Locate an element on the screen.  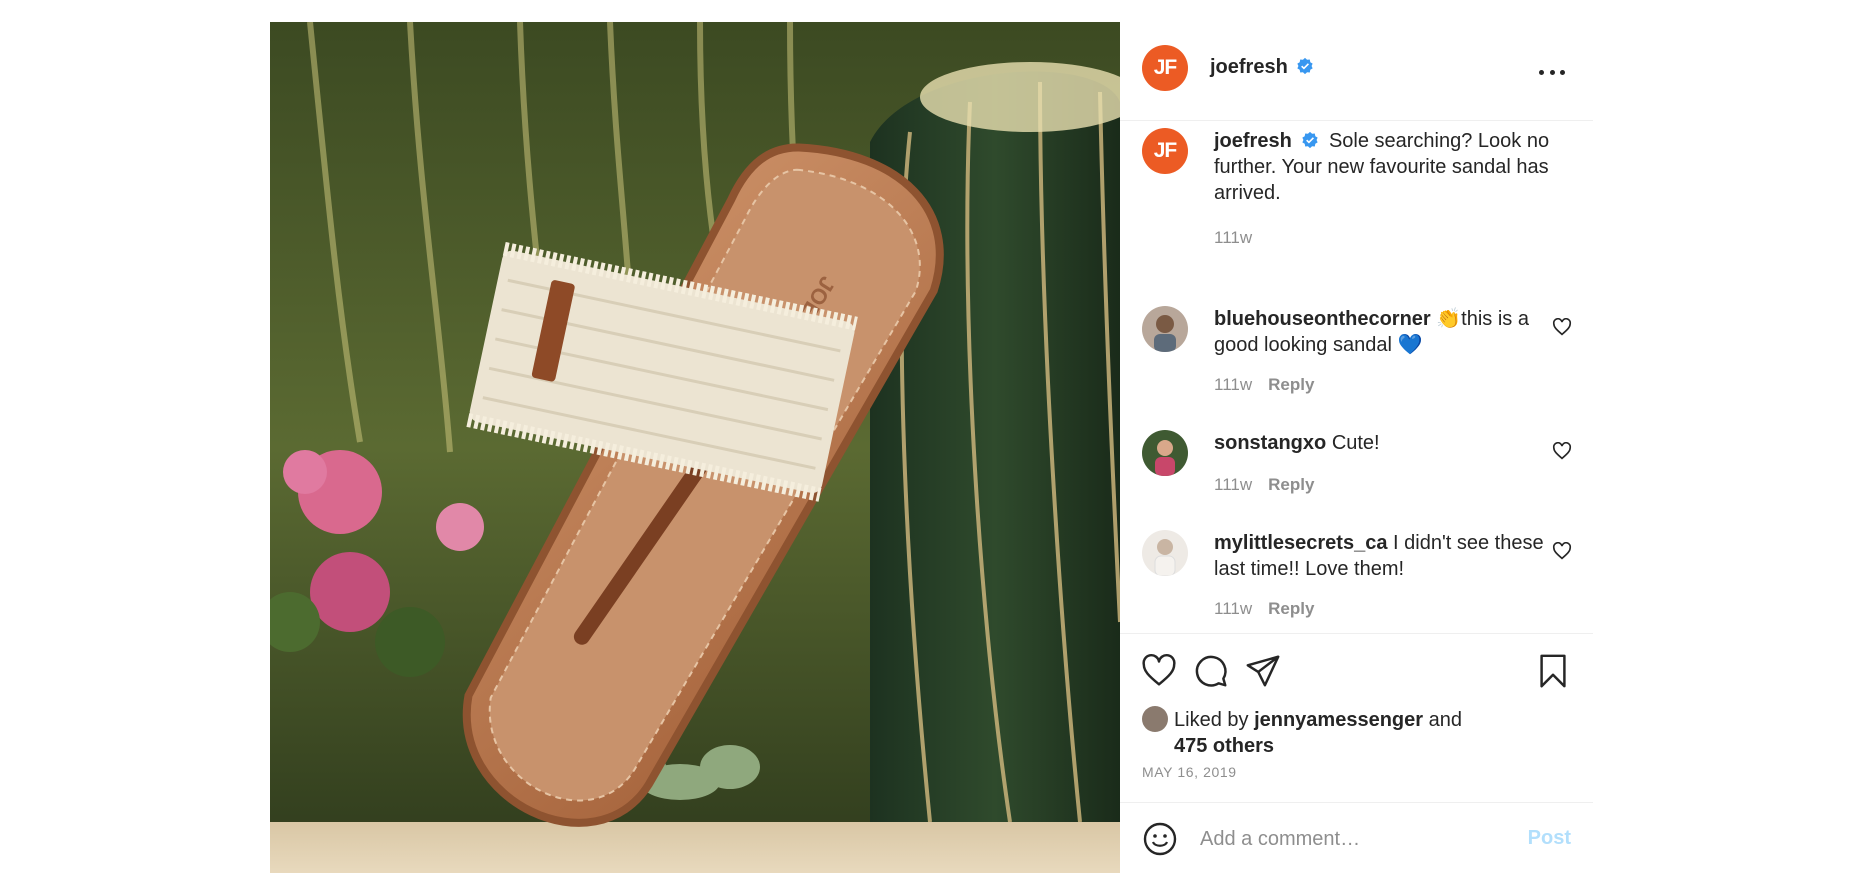
share-icon is located at coordinates (1263, 671).